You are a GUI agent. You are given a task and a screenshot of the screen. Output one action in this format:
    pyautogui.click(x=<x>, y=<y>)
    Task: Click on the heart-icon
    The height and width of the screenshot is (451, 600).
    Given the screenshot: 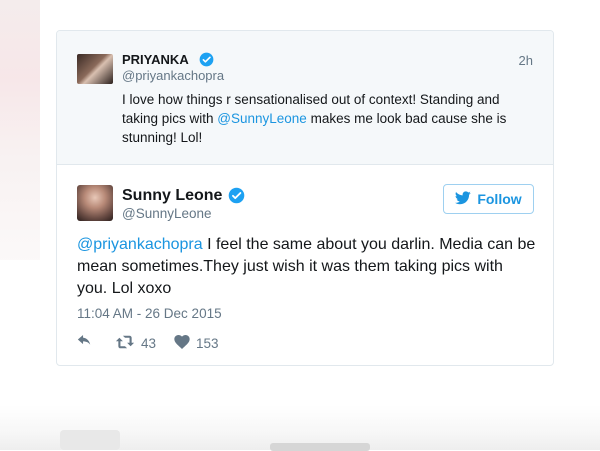 What is the action you would take?
    pyautogui.click(x=182, y=343)
    